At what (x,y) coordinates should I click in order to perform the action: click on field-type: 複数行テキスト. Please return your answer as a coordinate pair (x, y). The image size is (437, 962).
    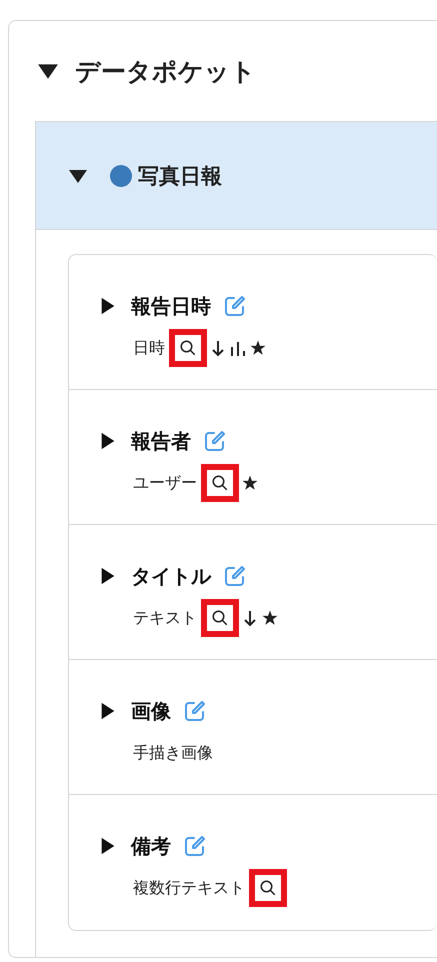
    Looking at the image, I should click on (189, 888).